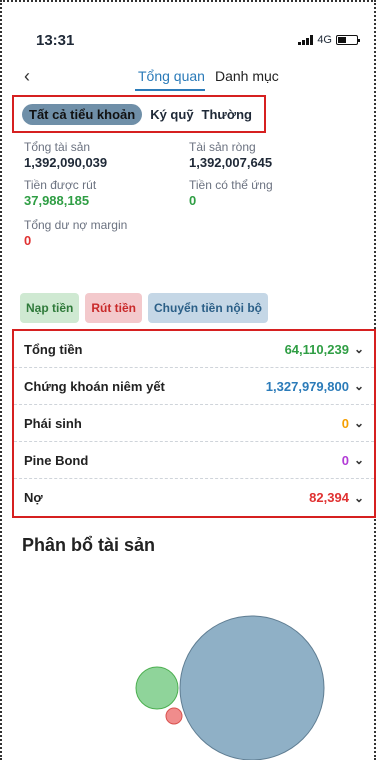 This screenshot has height=760, width=376. I want to click on asset-allocation-bubble-chart, so click(230, 687).